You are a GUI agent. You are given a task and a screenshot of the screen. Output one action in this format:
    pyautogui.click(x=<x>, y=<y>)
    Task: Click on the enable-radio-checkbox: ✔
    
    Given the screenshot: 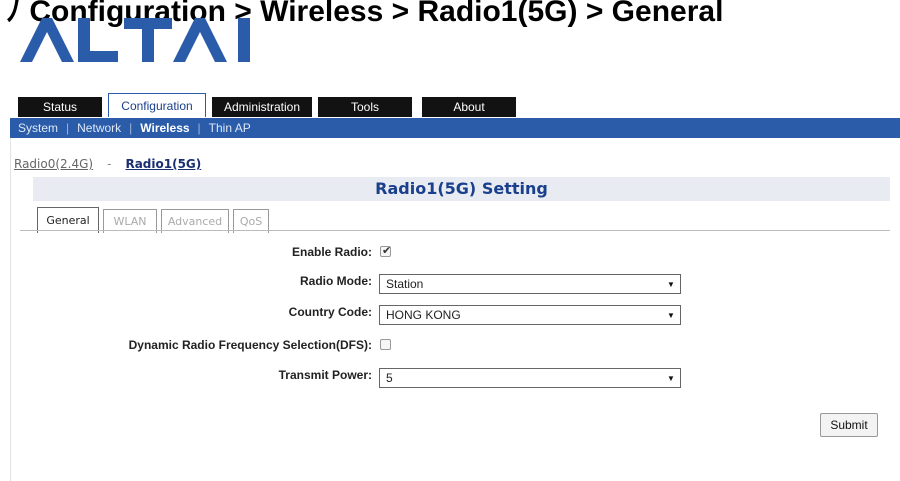 What is the action you would take?
    pyautogui.click(x=386, y=251)
    